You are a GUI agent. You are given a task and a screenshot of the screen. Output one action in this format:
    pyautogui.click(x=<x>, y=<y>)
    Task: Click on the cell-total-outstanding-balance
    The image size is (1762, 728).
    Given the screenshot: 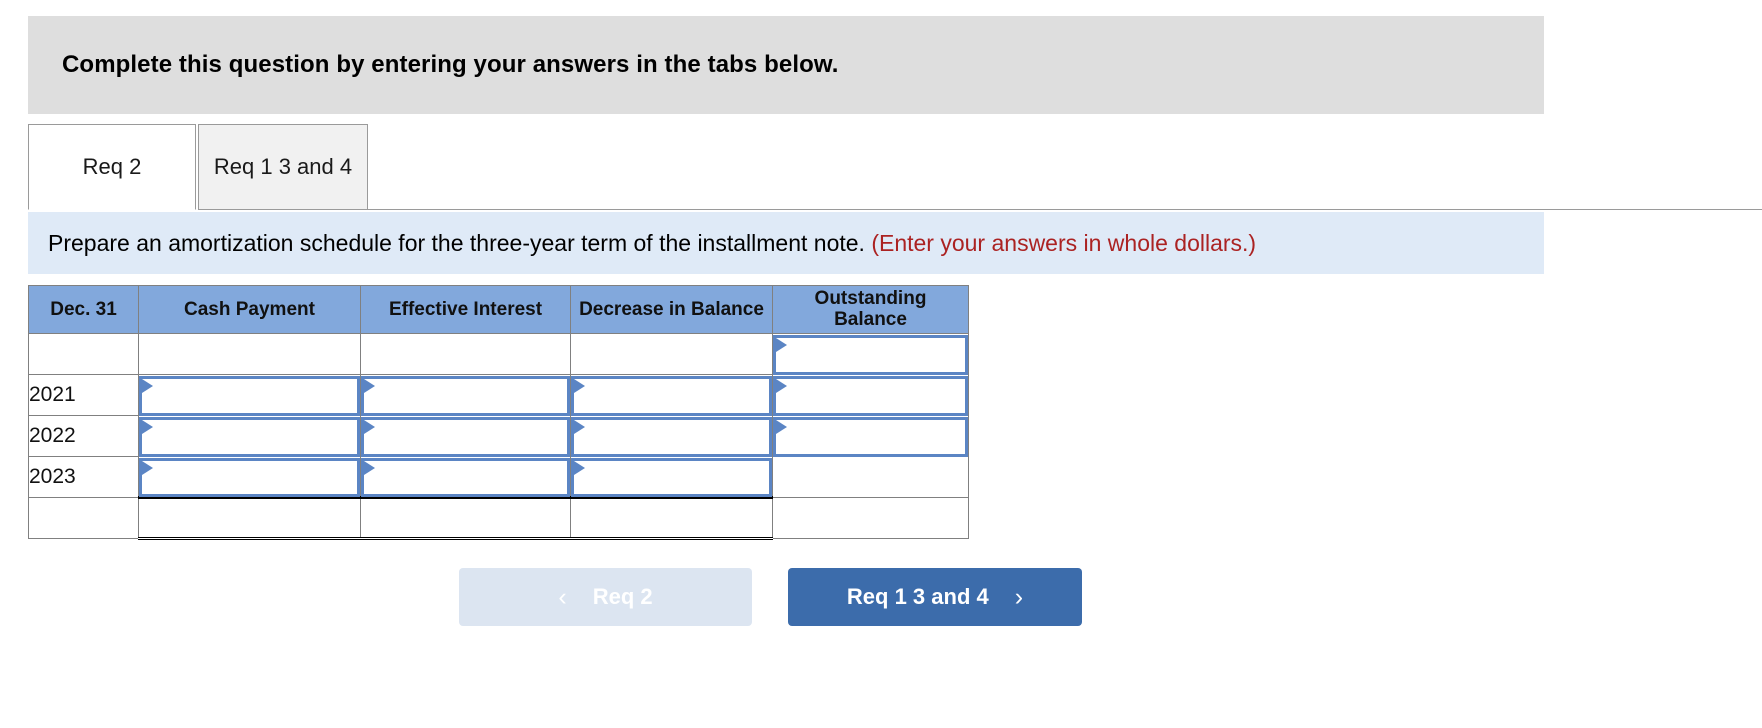 What is the action you would take?
    pyautogui.click(x=870, y=517)
    